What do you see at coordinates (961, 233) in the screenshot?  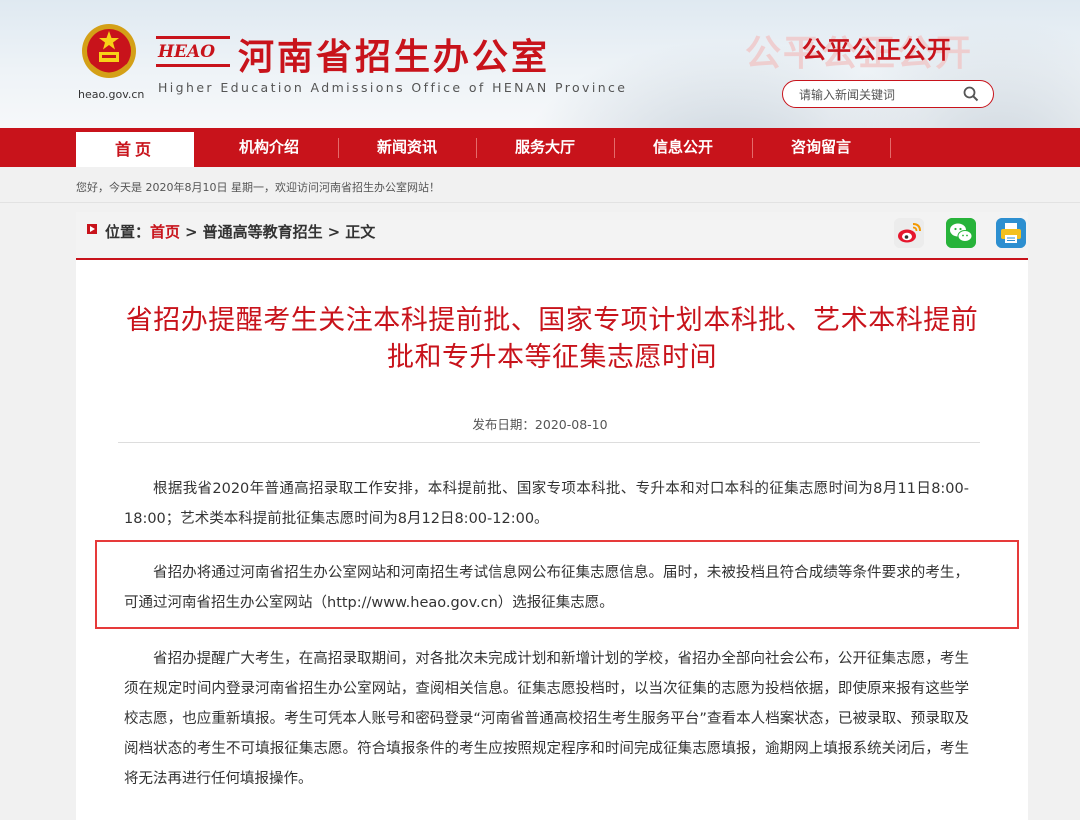 I see `wechat-icon` at bounding box center [961, 233].